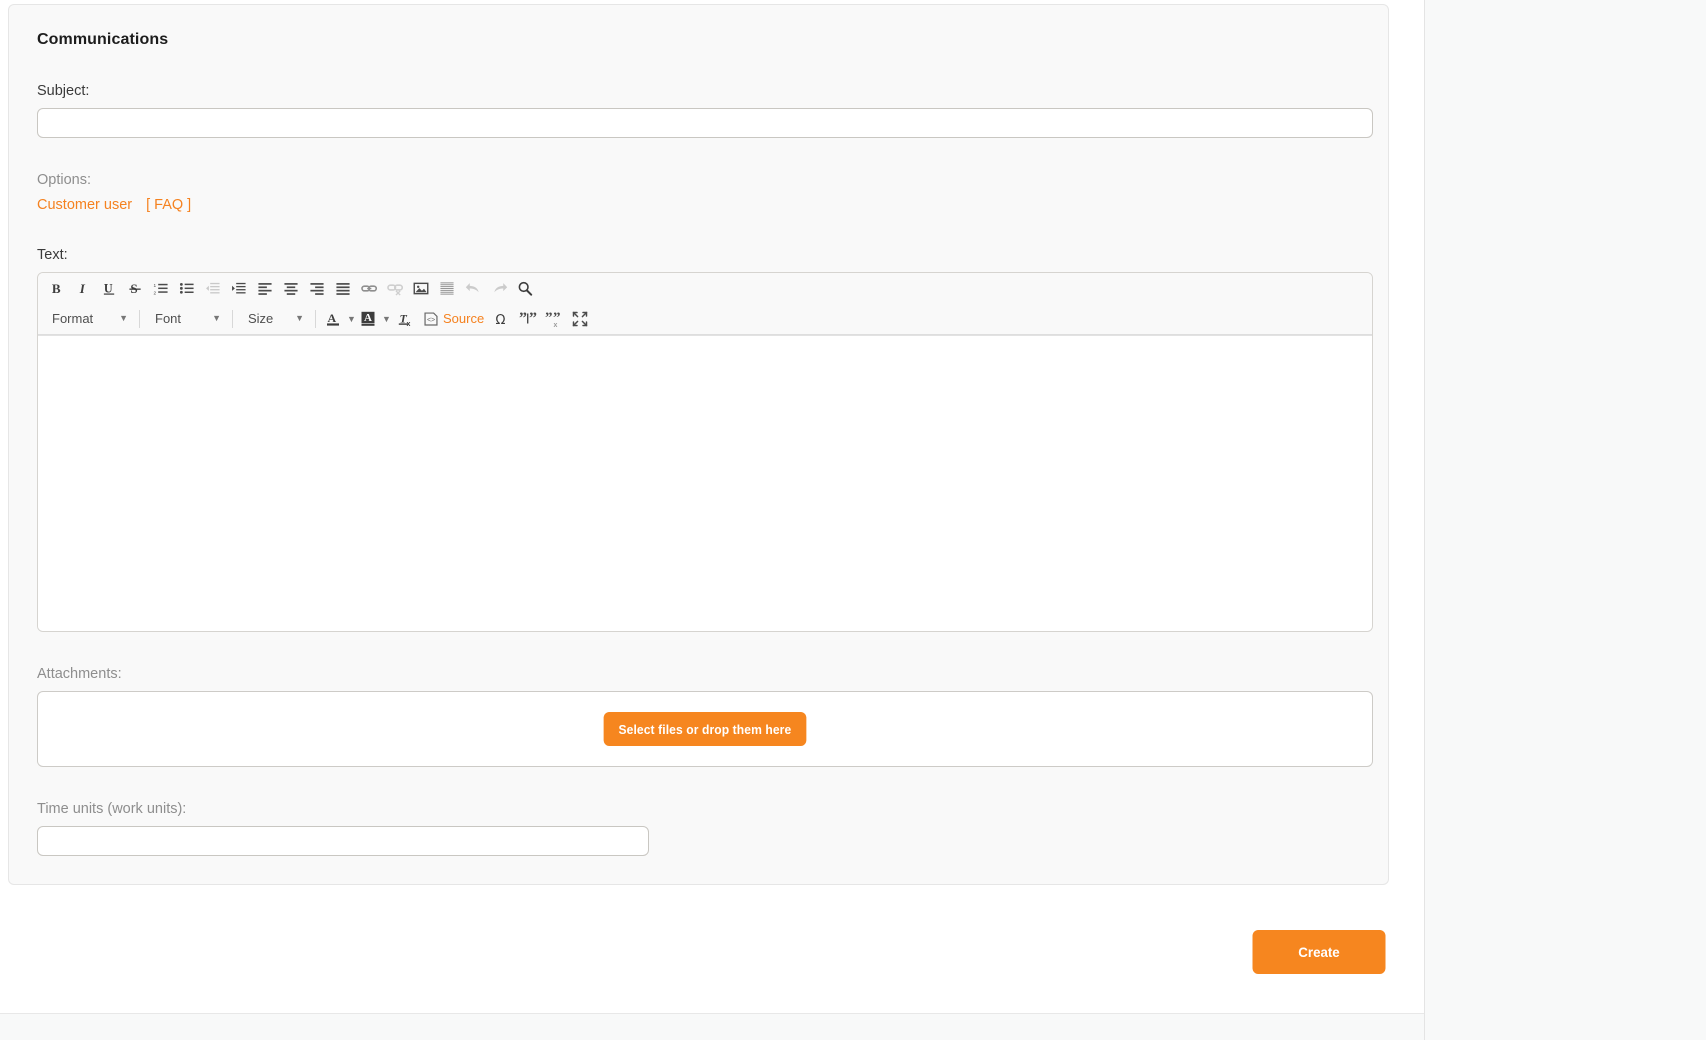  Describe the element at coordinates (343, 841) in the screenshot. I see `time-units-input` at that location.